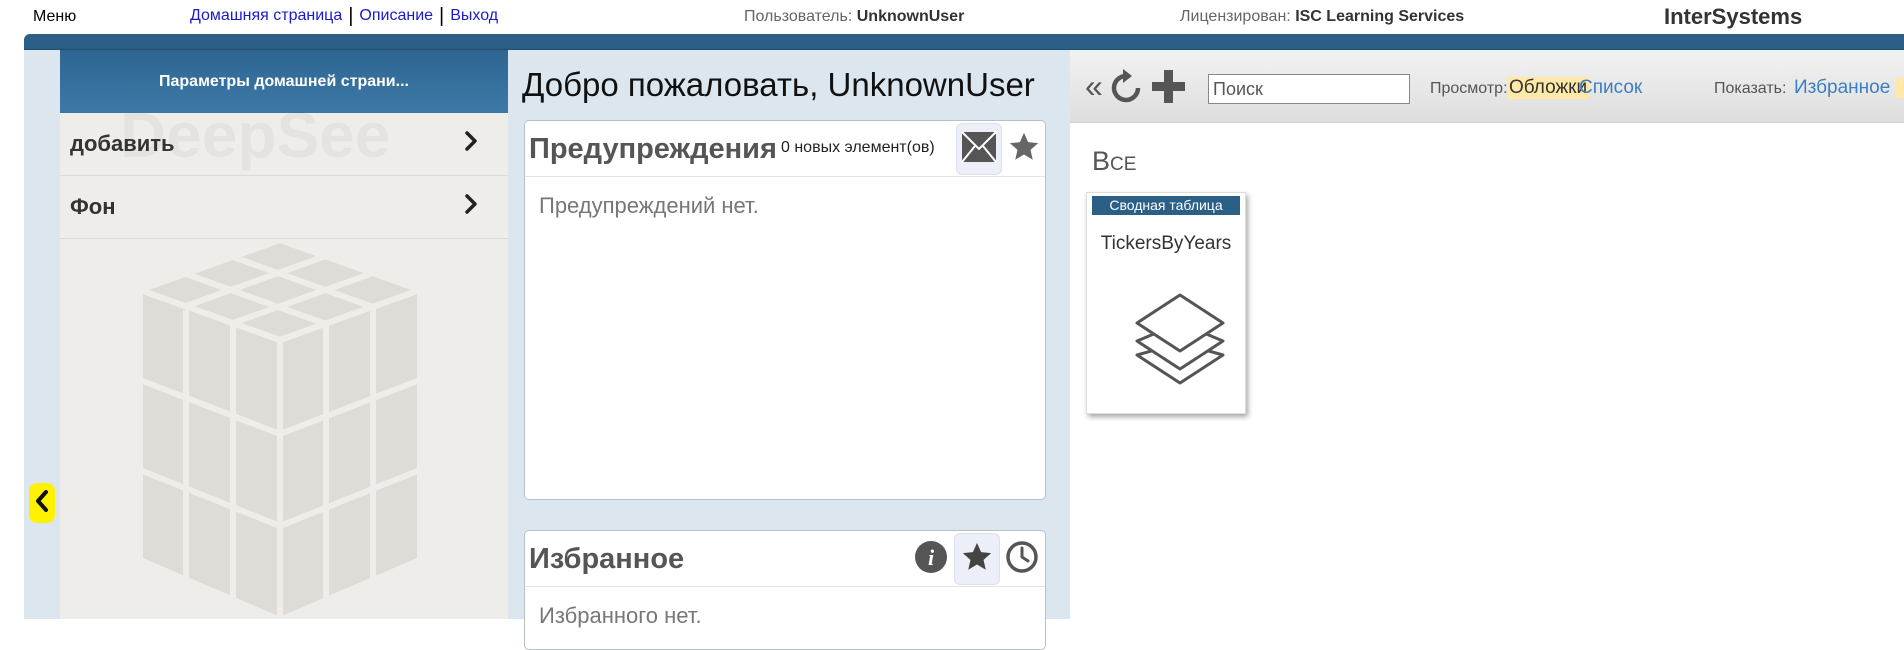 This screenshot has height=650, width=1904. I want to click on license-label: Лицензирован:, so click(1235, 16).